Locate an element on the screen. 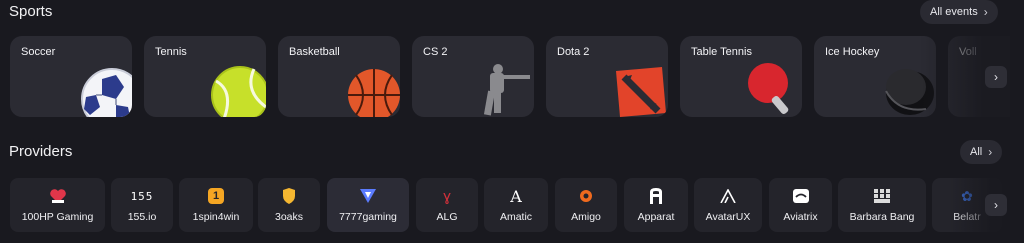 This screenshot has width=1024, height=243. sport-label: CS 2 is located at coordinates (435, 52).